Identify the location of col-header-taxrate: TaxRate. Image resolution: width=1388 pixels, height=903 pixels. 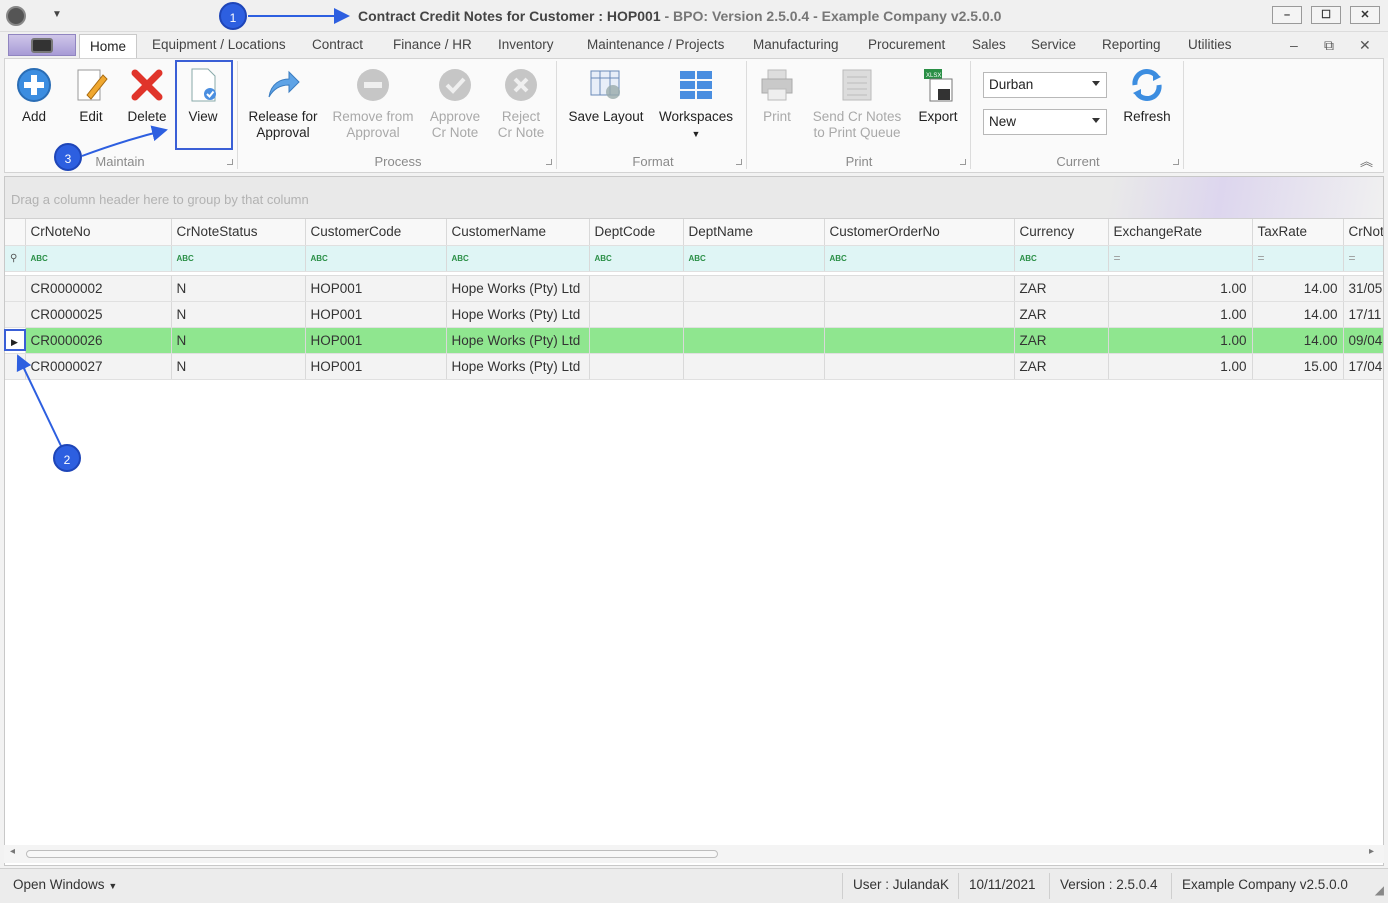
(1298, 232).